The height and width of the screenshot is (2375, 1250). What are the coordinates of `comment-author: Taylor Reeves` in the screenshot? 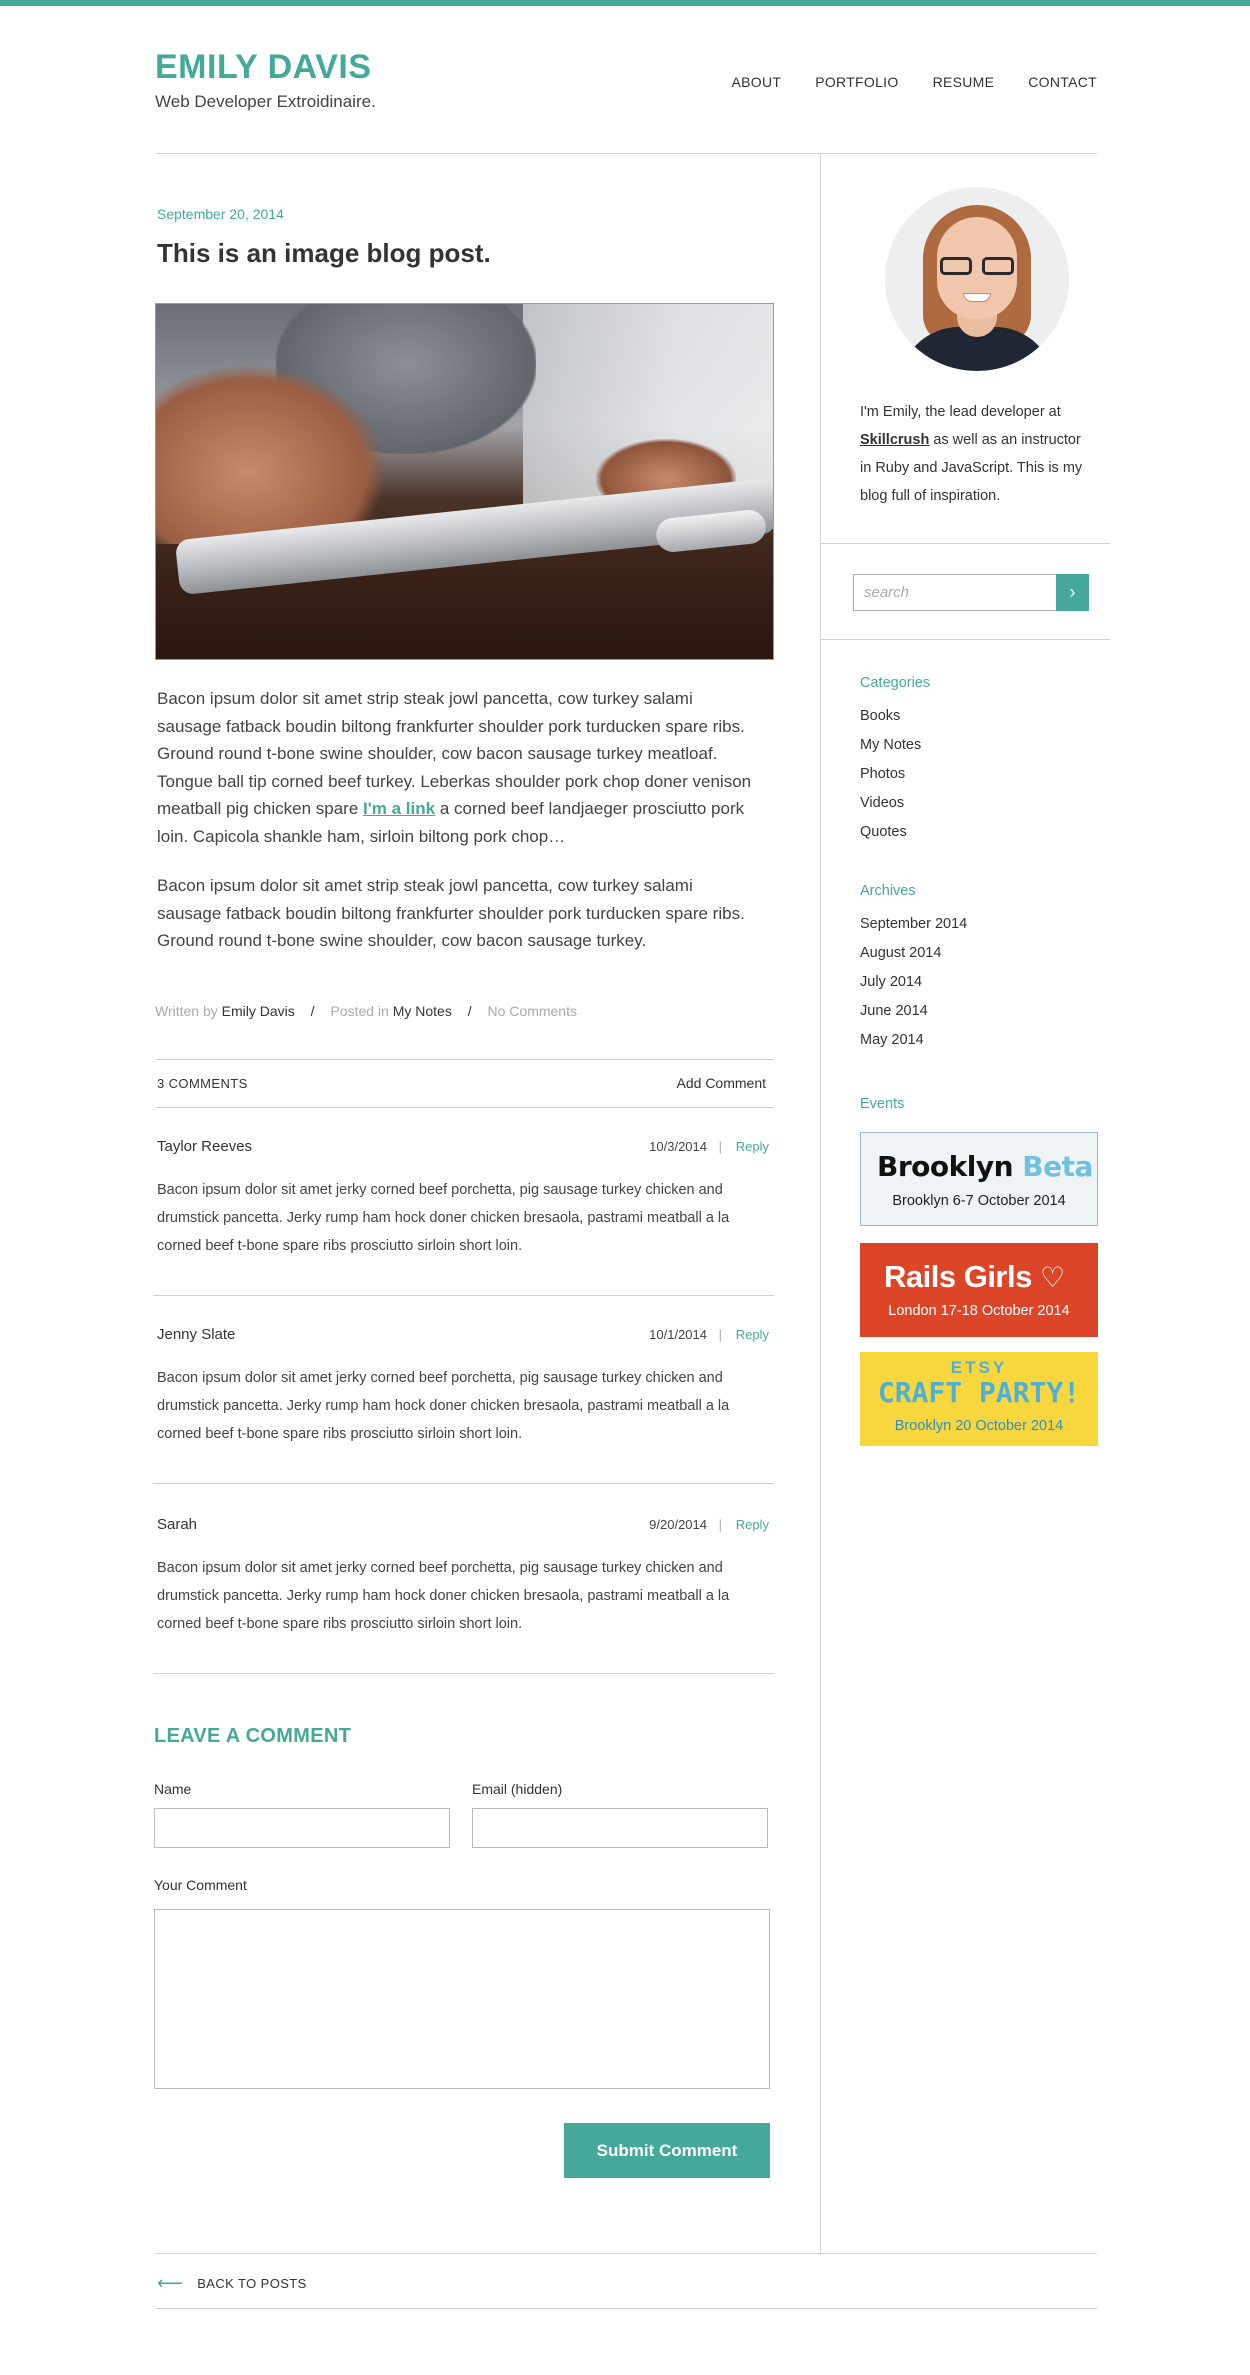 It's located at (205, 1146).